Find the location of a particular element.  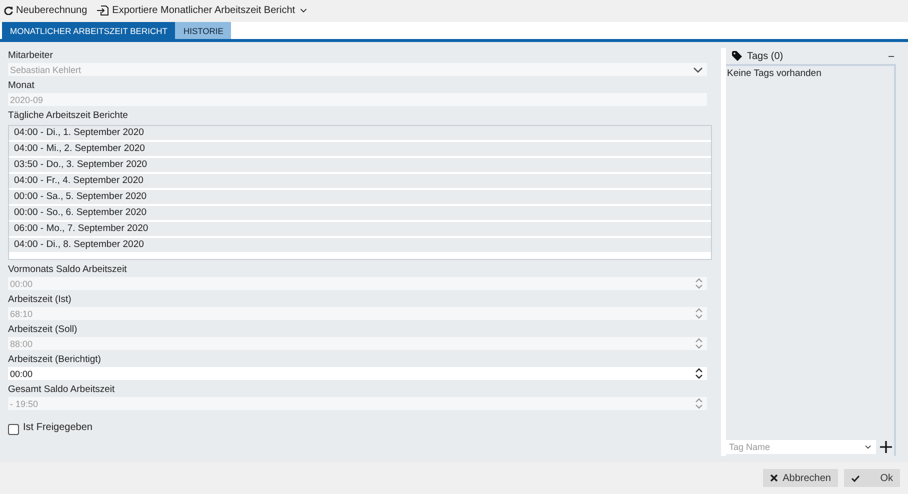

field-label: Monat is located at coordinates (22, 86).